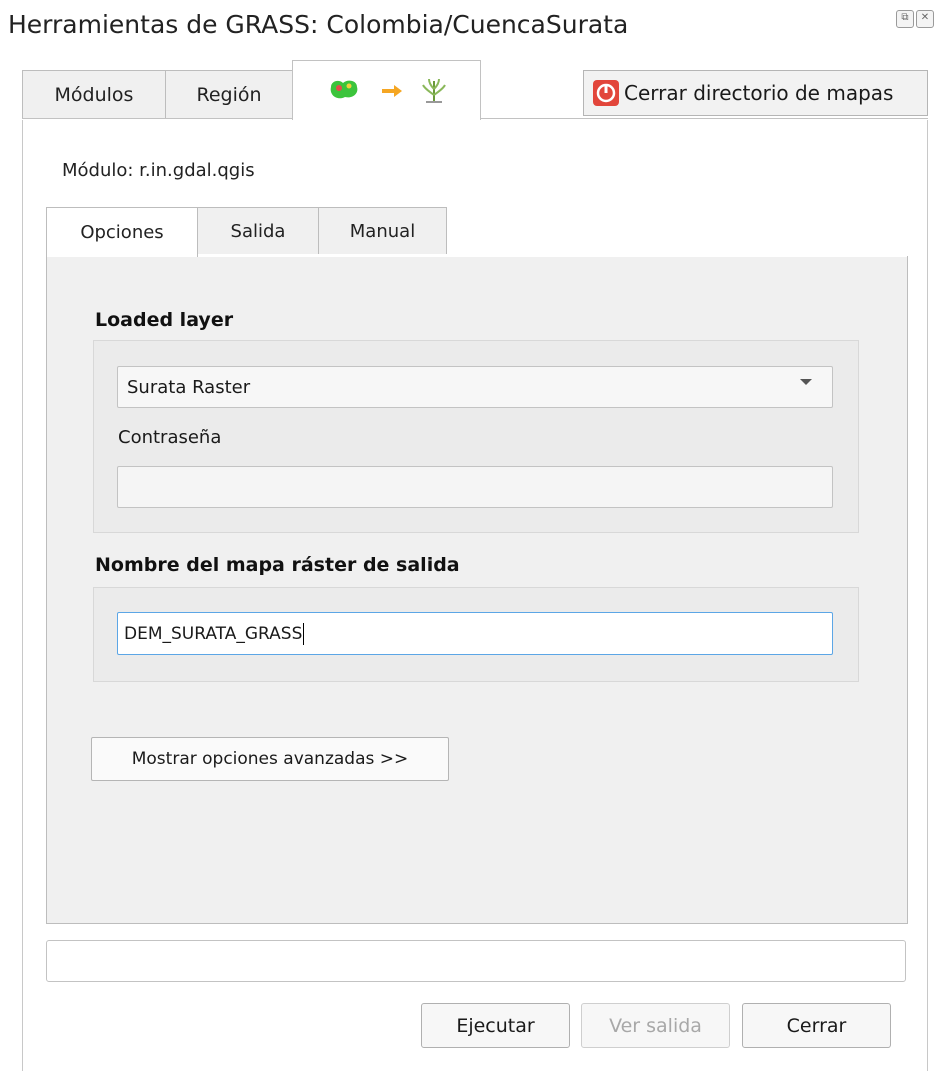  I want to click on title-controls: ⧉ ✕, so click(916, 21).